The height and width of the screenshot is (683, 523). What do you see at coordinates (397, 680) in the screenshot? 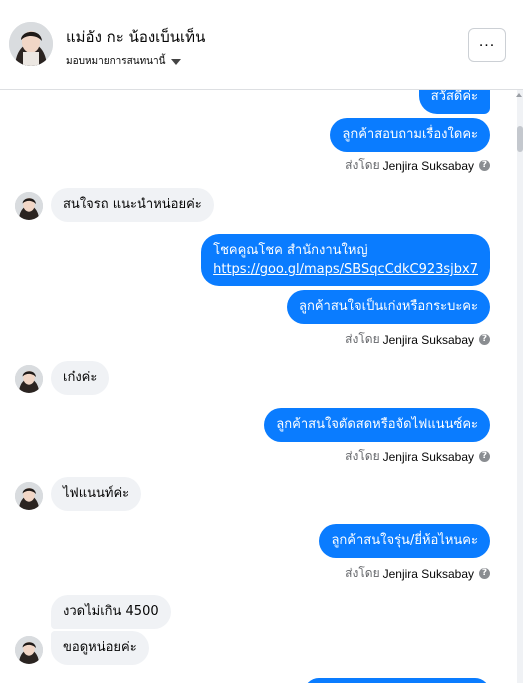
I see `outgoing-message-partial` at bounding box center [397, 680].